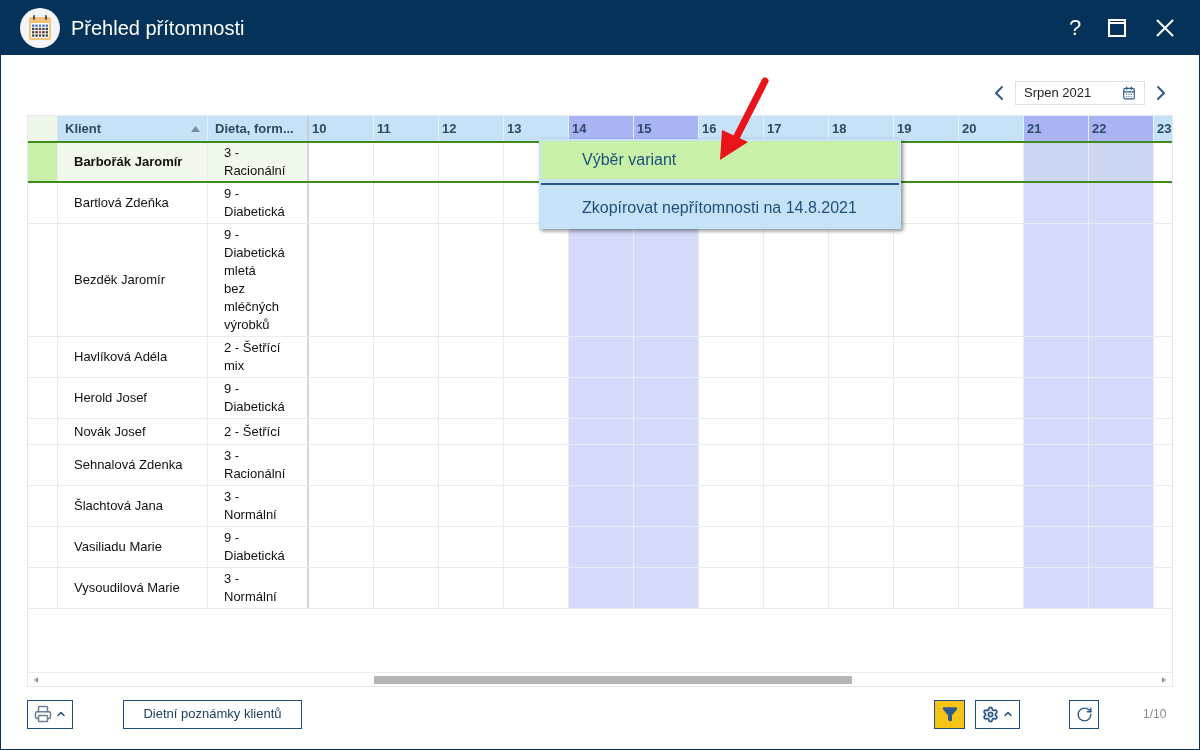  Describe the element at coordinates (600, 280) in the screenshot. I see `table-row: Bezděk Jaromír 9 - Diabetická mletá bez mléčných výrobků` at that location.